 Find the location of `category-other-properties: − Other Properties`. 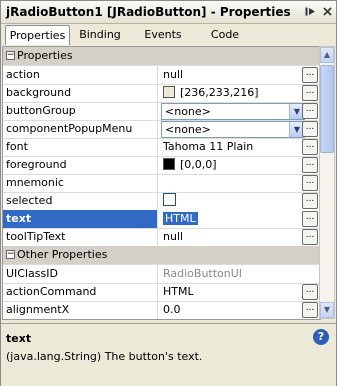

category-other-properties: − Other Properties is located at coordinates (161, 255).